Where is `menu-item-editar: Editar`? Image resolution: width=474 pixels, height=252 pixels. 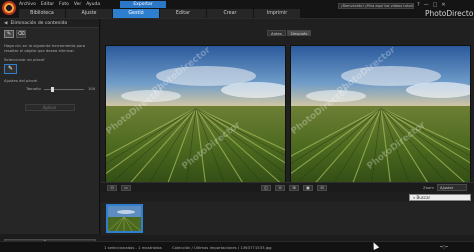 menu-item-editar: Editar is located at coordinates (47, 5).